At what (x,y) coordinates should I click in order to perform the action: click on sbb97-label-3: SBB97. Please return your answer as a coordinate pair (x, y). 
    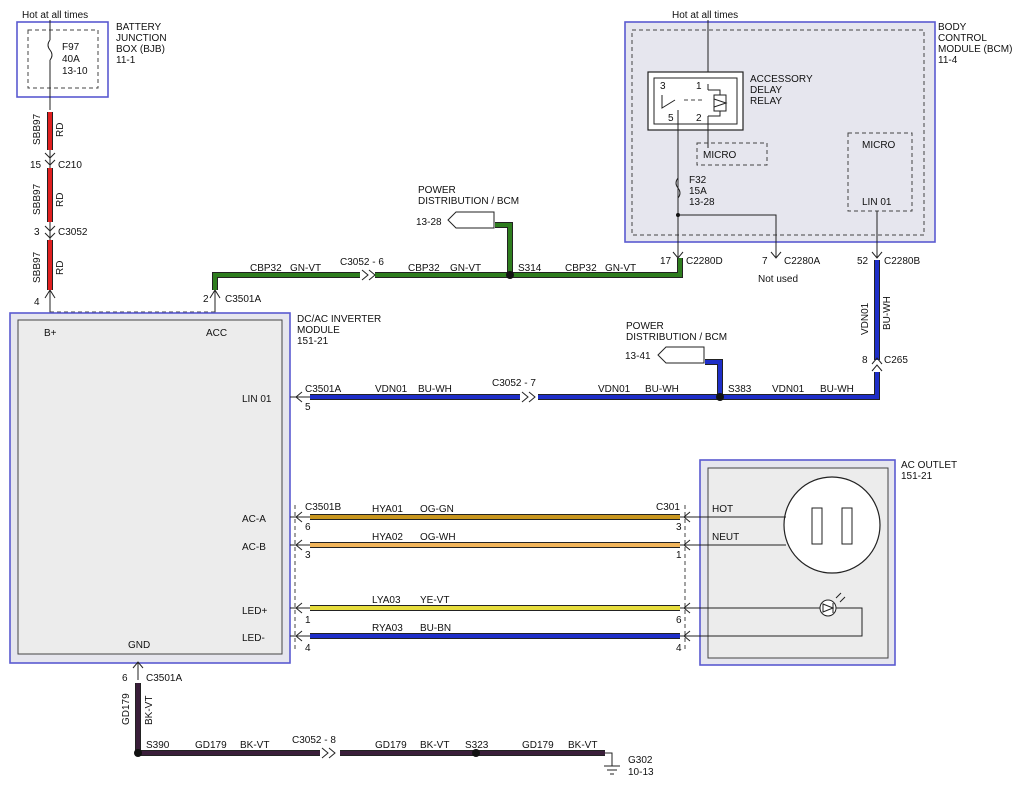
    Looking at the image, I should click on (37, 267).